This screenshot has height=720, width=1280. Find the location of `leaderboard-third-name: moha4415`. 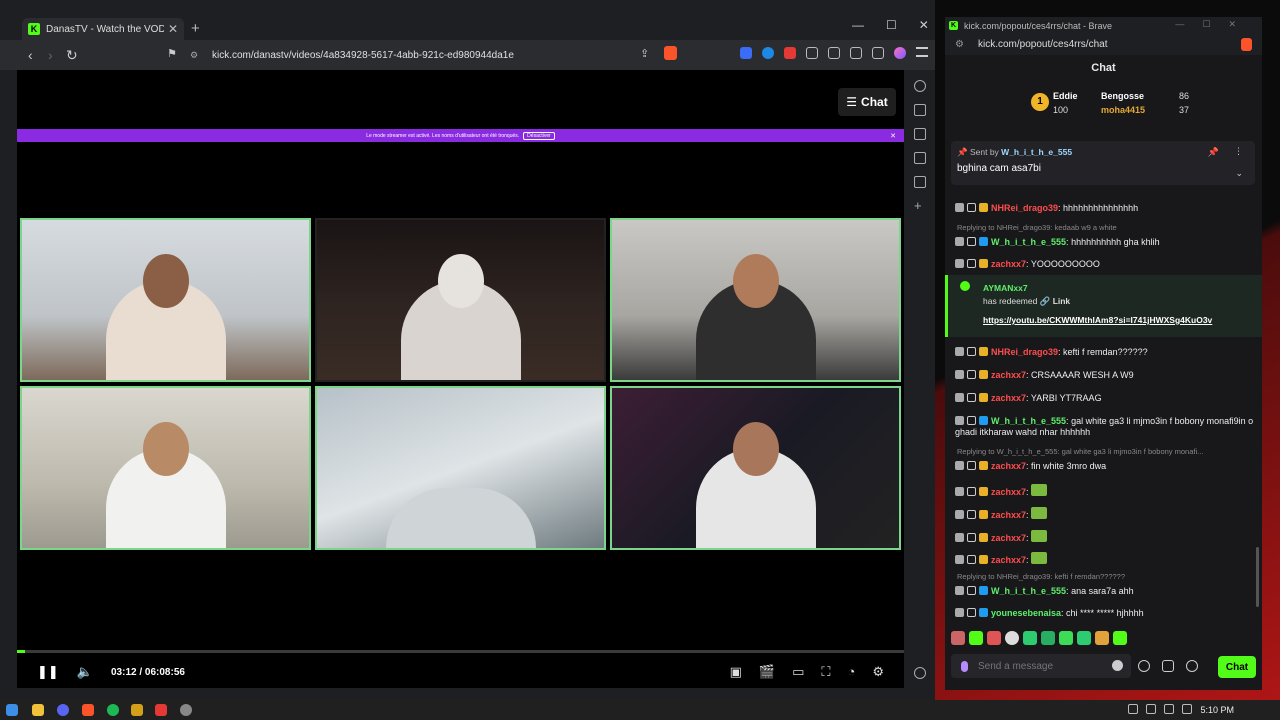

leaderboard-third-name: moha4415 is located at coordinates (1123, 110).